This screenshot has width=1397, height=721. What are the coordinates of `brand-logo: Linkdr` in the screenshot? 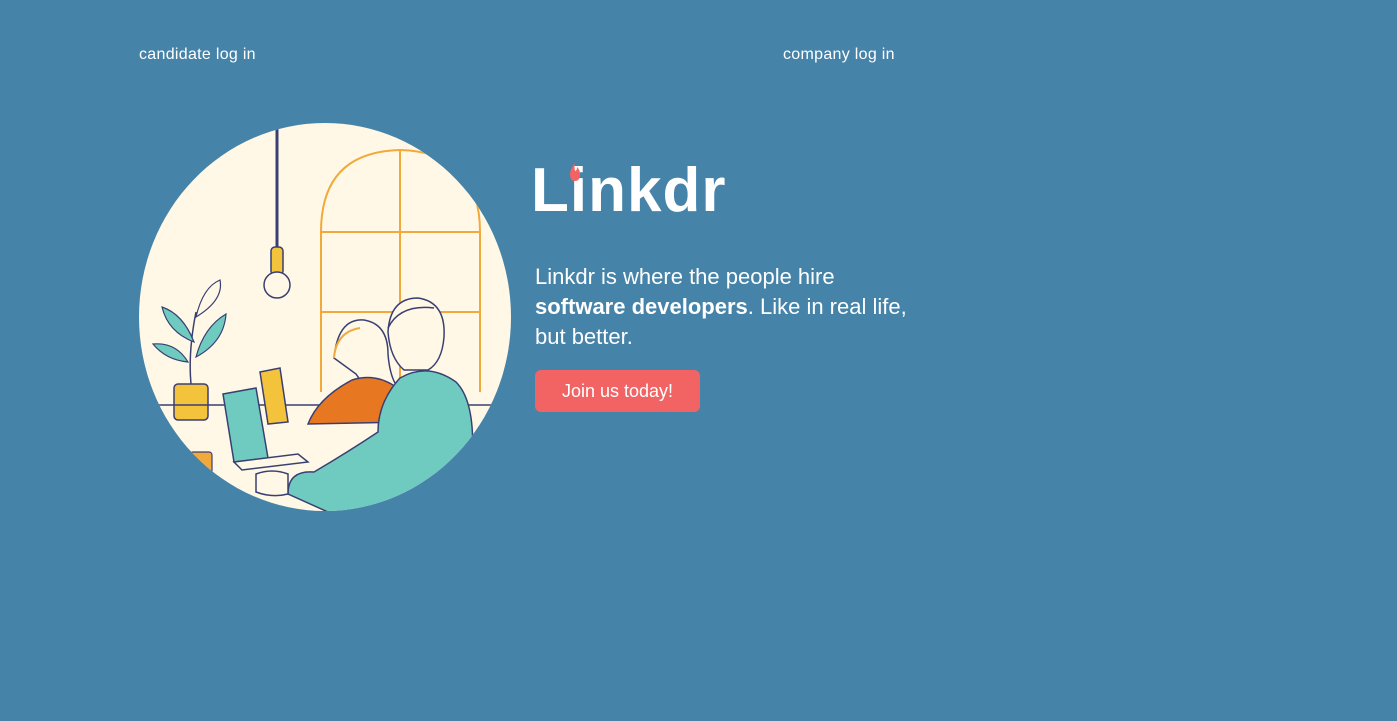 It's located at (628, 191).